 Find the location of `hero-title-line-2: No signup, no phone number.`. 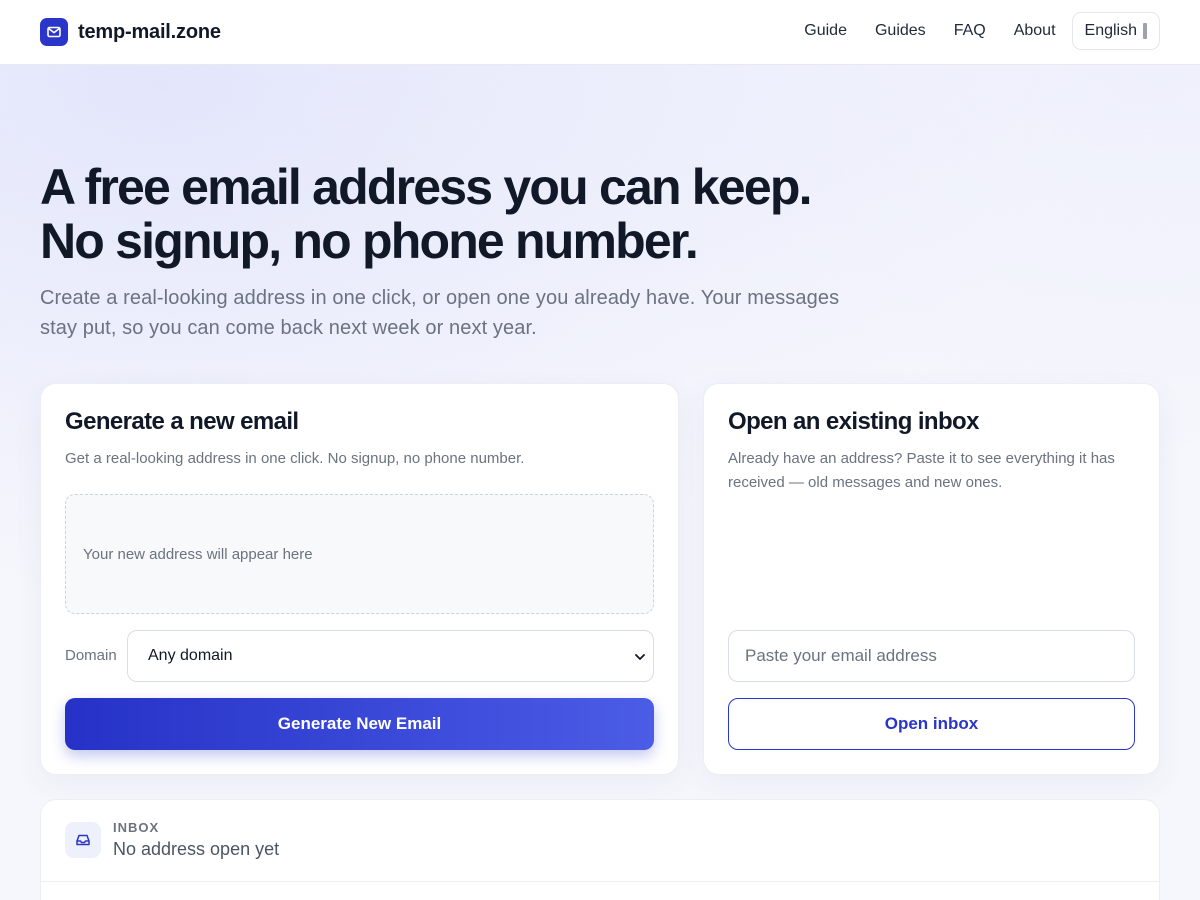

hero-title-line-2: No signup, no phone number. is located at coordinates (369, 241).